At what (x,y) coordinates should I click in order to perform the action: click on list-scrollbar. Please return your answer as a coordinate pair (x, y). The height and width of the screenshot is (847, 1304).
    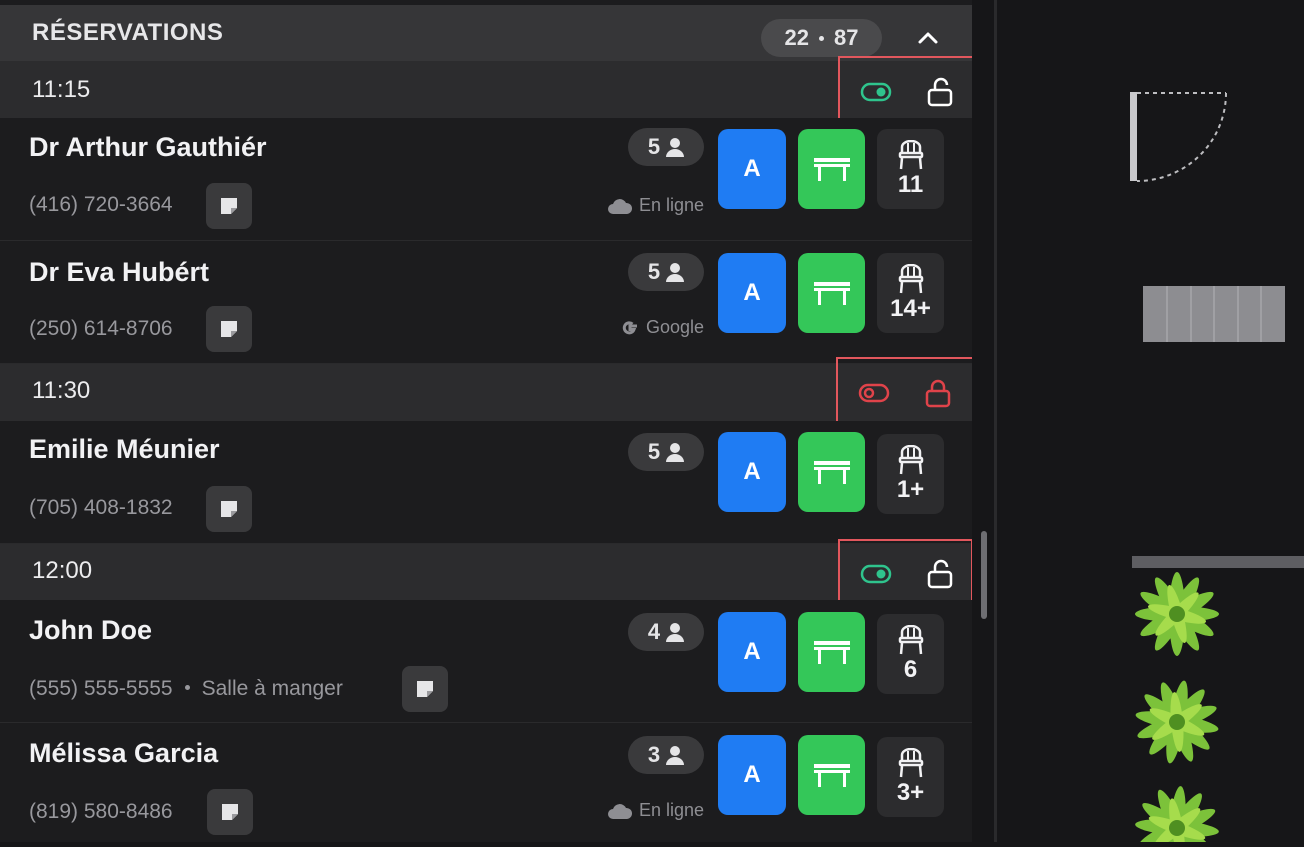
    Looking at the image, I should click on (984, 575).